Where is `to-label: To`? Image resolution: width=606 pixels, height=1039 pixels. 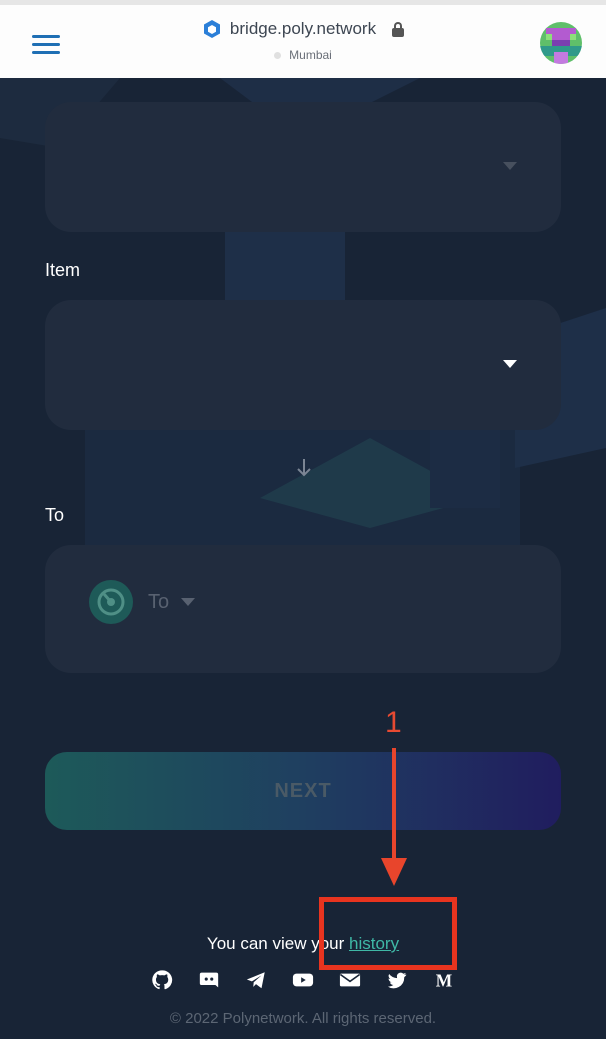
to-label: To is located at coordinates (55, 515).